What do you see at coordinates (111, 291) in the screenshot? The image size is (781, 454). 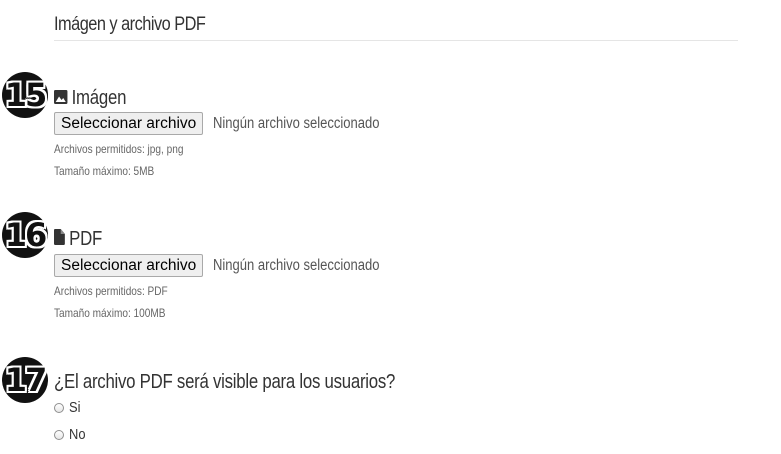 I see `pdf-allowed-types: Archivos permitidos: PDF` at bounding box center [111, 291].